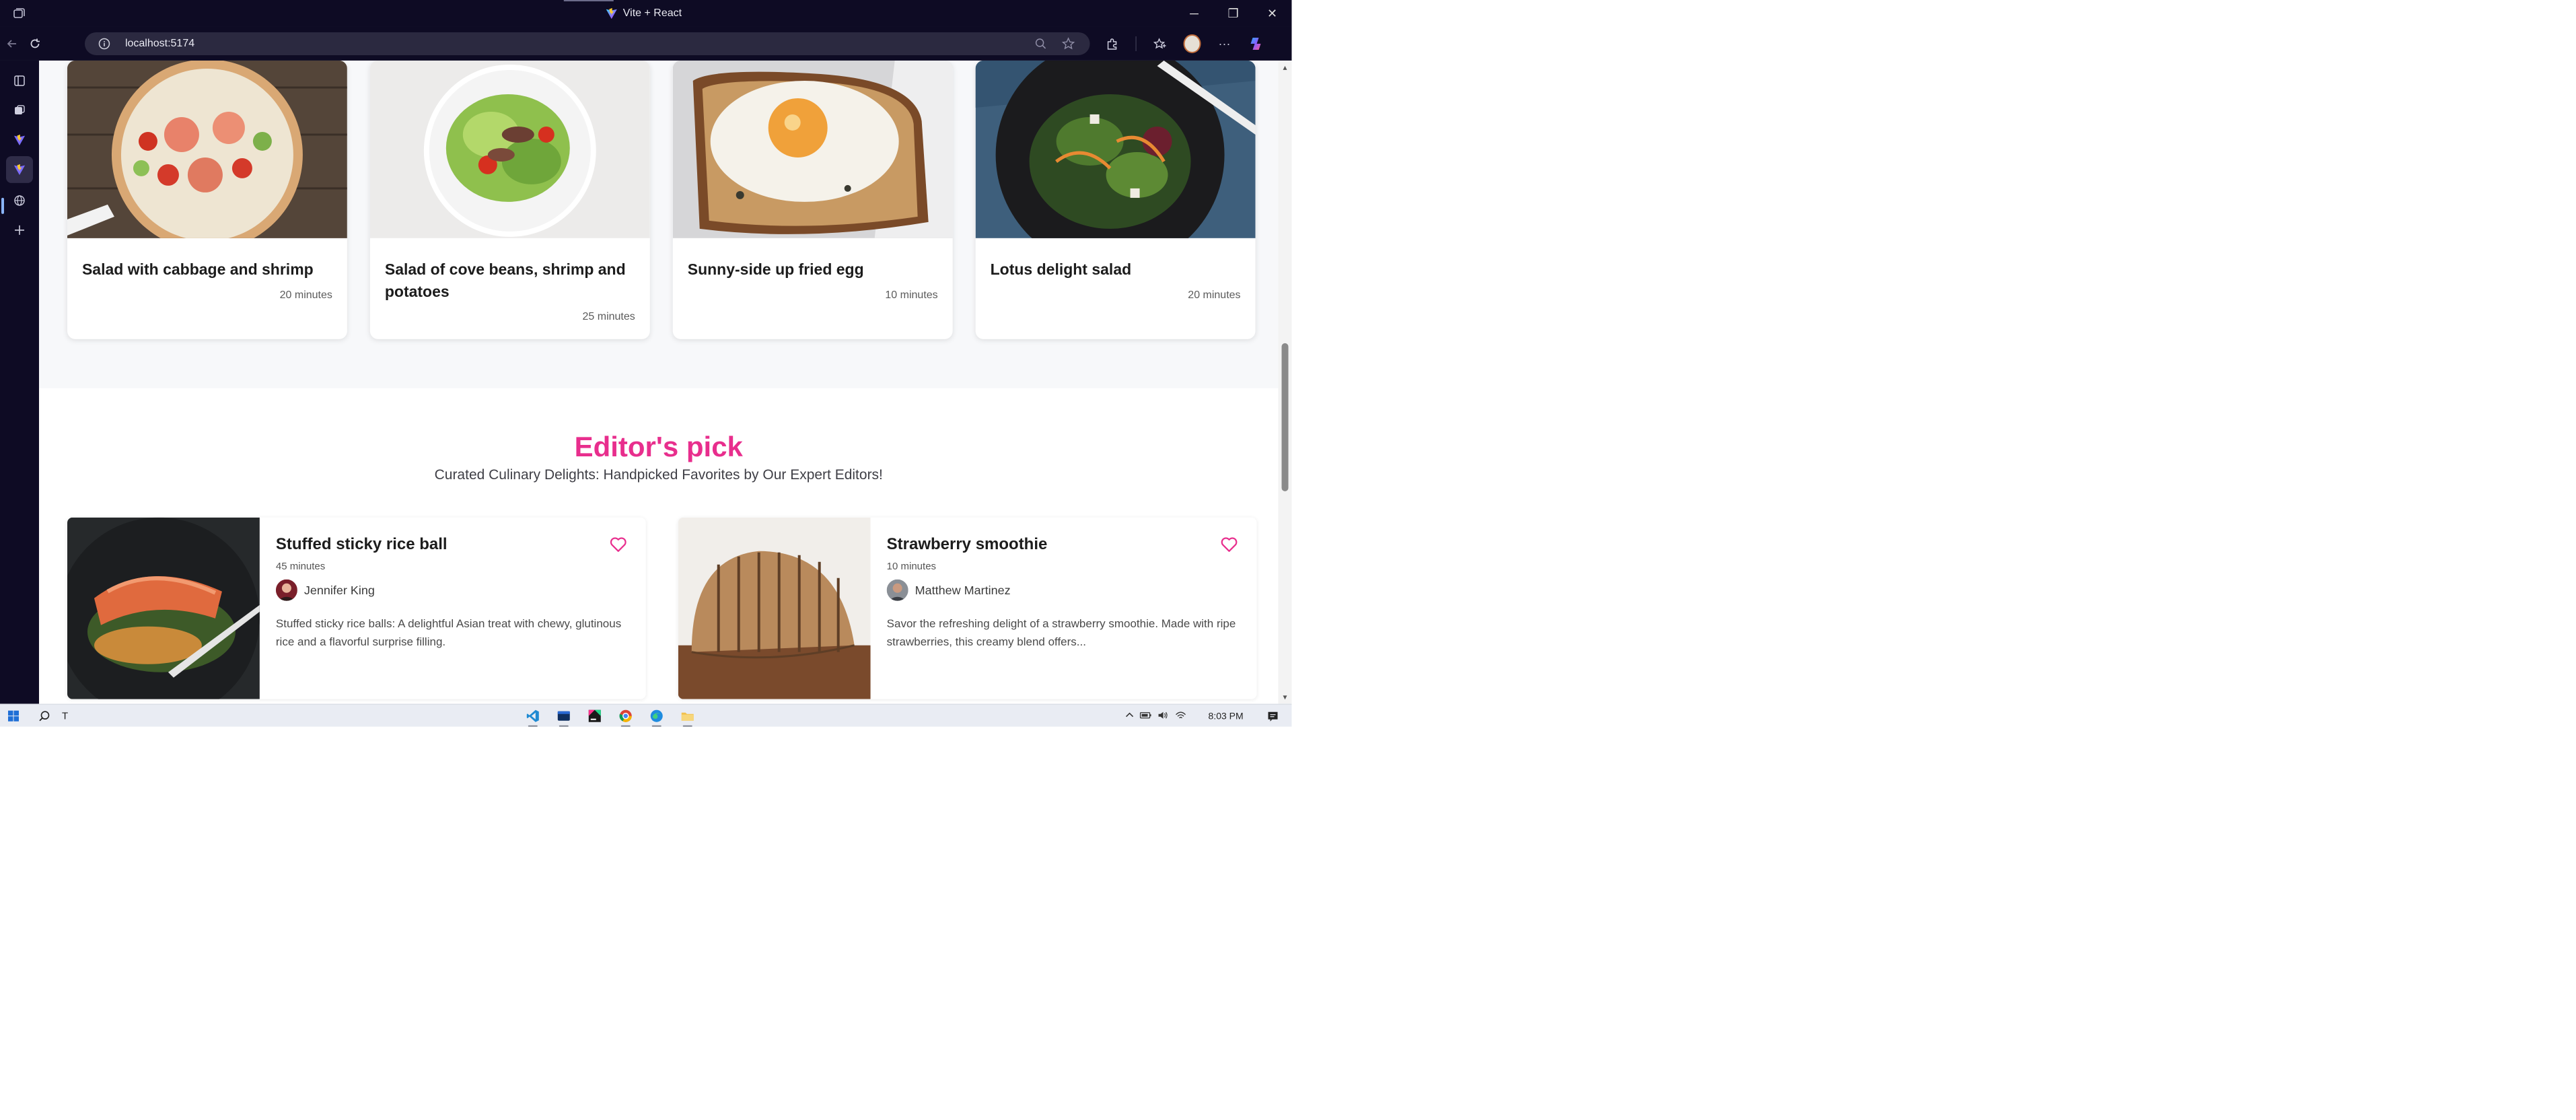 The image size is (2576, 1120). I want to click on browser-toolbar: localhost:5174 ···, so click(646, 44).